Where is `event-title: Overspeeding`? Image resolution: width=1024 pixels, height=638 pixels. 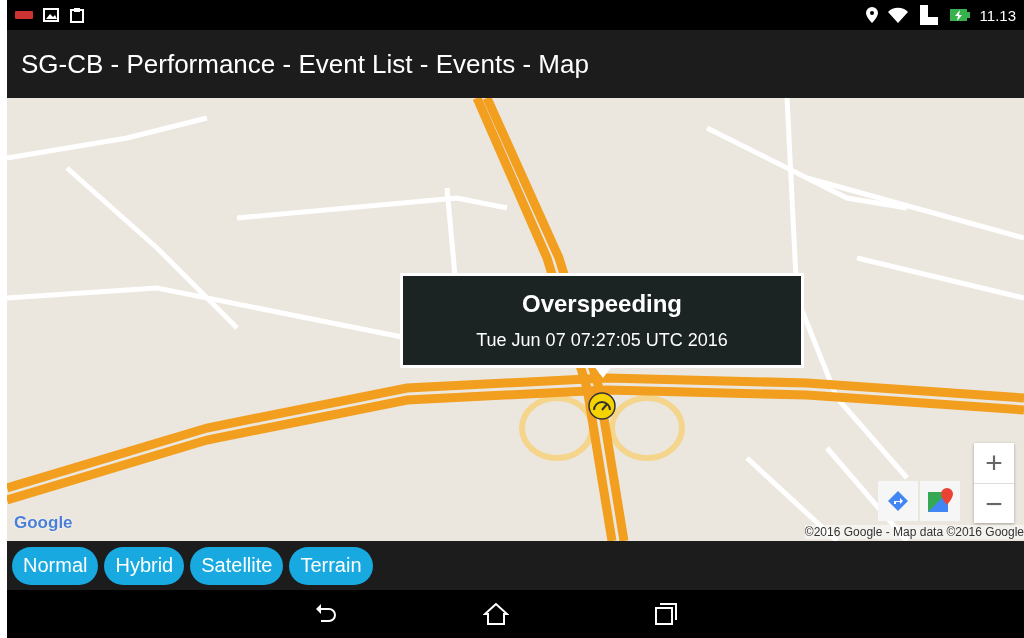
event-title: Overspeeding is located at coordinates (602, 304).